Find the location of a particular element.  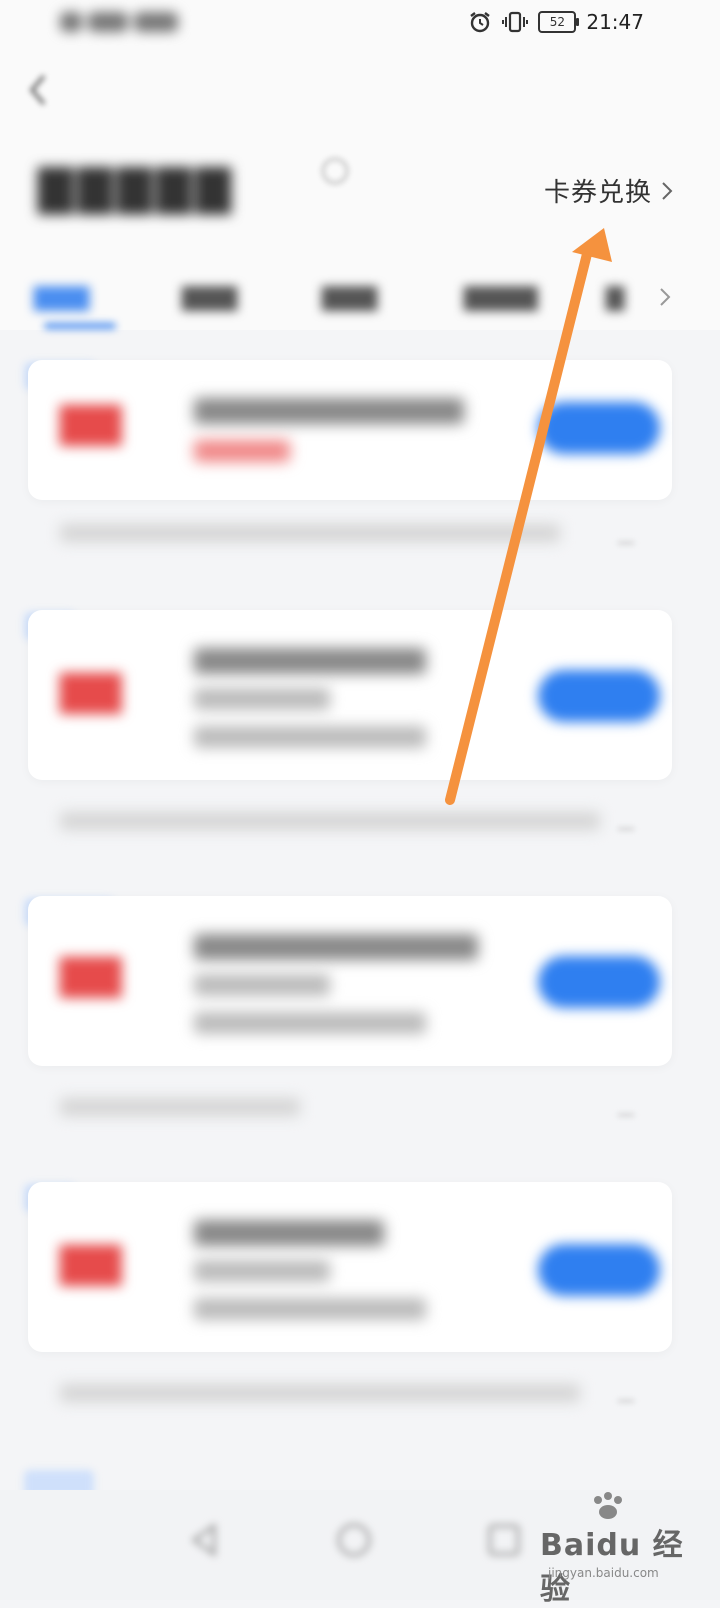

baidu-jingyan-watermark: Baidu 经验 jingyan.baidu.com is located at coordinates (625, 1548).